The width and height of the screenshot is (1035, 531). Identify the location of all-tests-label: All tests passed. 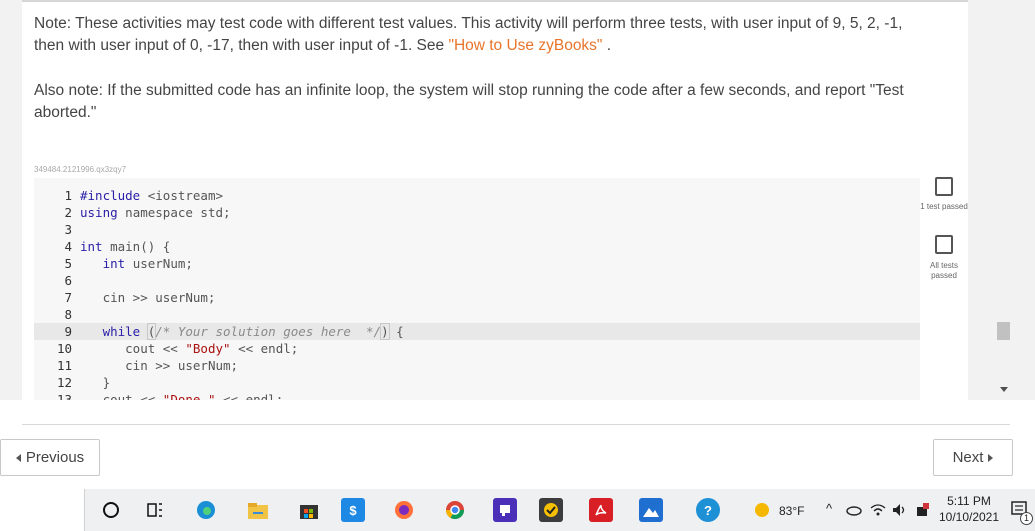
(943, 270).